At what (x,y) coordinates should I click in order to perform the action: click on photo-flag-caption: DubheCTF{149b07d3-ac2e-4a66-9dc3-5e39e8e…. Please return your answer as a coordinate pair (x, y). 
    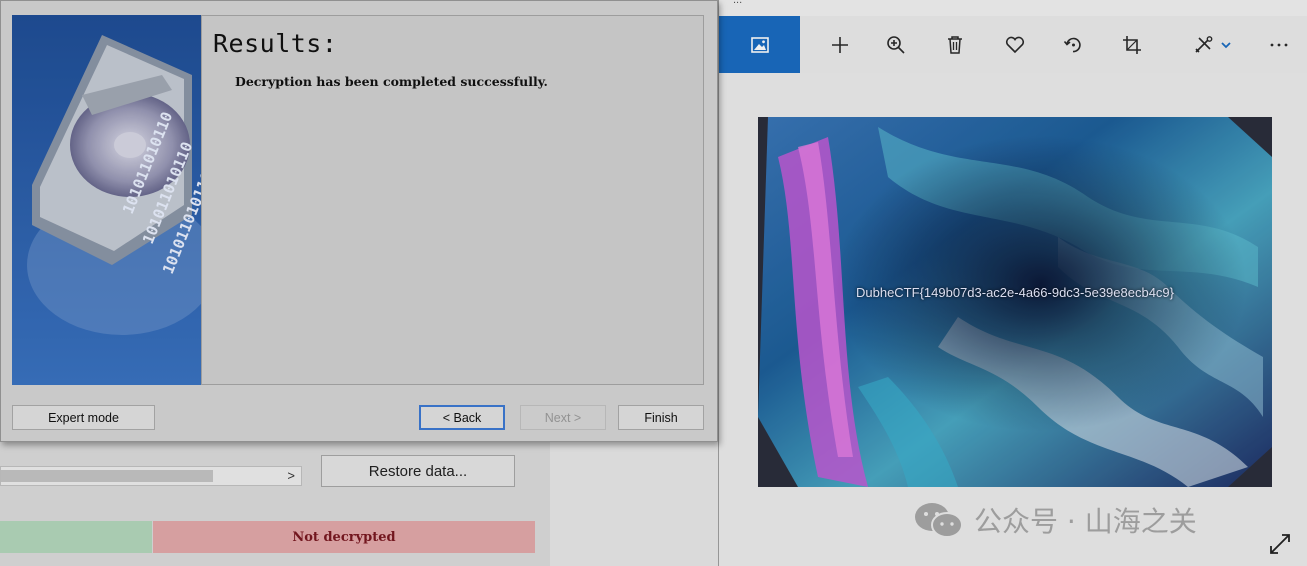
    Looking at the image, I should click on (1015, 292).